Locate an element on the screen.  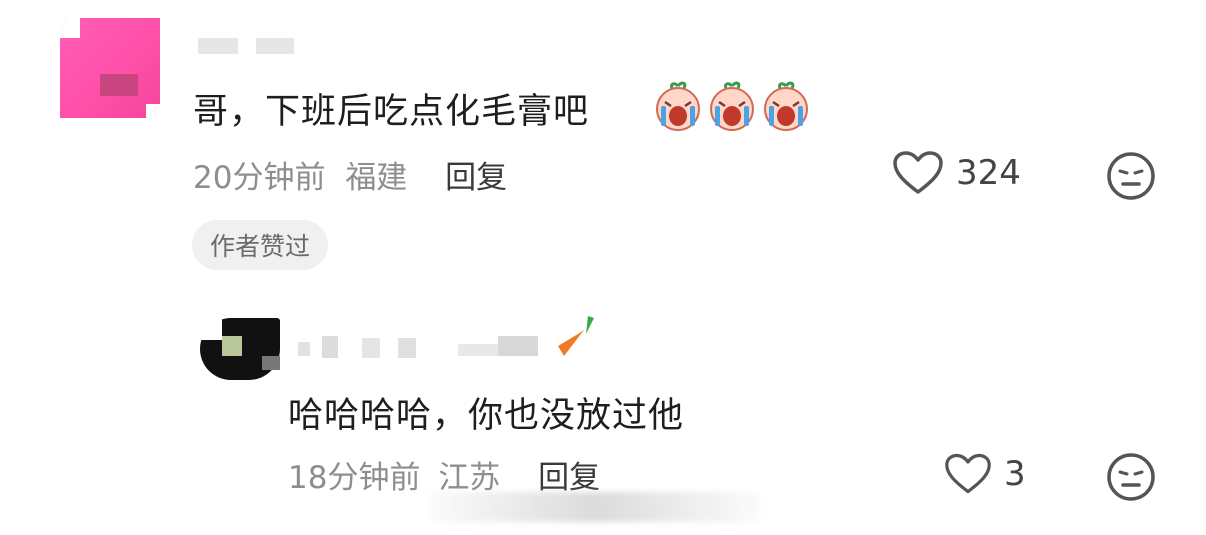
comment-location: 福建 is located at coordinates (376, 178).